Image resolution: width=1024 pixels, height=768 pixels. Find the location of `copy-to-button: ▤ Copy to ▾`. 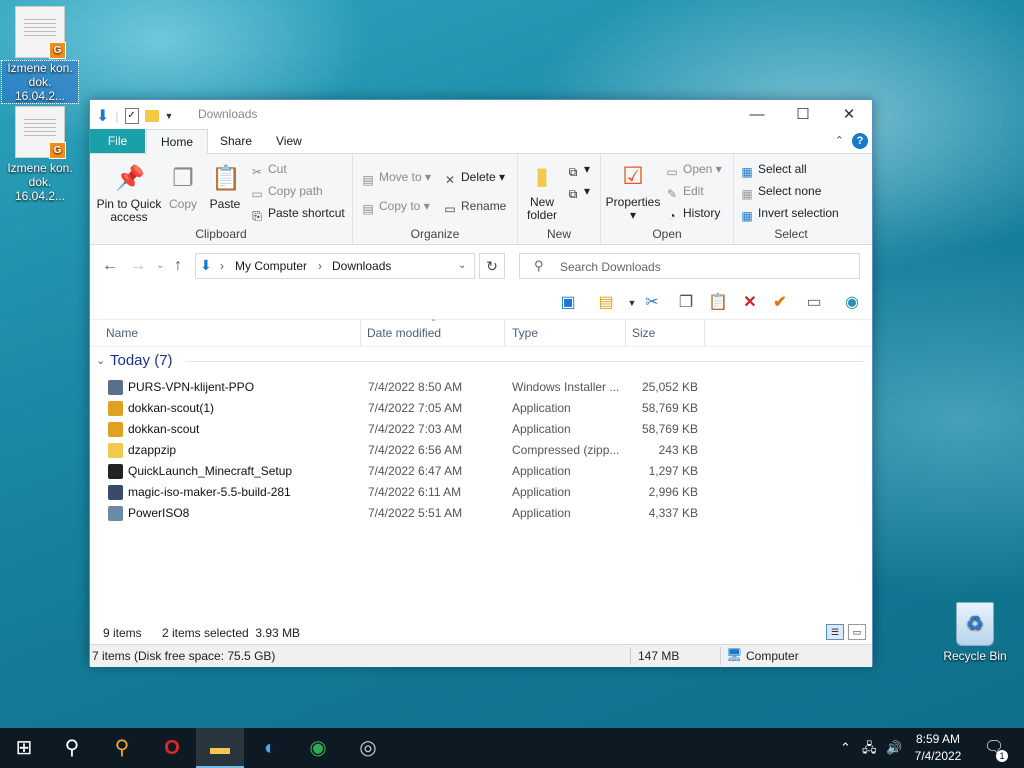

copy-to-button: ▤ Copy to ▾ is located at coordinates (395, 206).